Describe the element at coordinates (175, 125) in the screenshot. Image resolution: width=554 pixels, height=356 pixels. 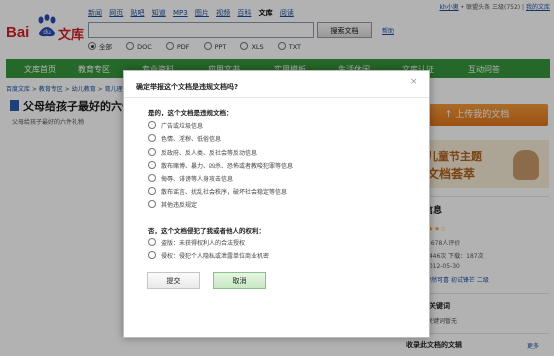
I see `option-spam: 广告或垃圾信息` at that location.